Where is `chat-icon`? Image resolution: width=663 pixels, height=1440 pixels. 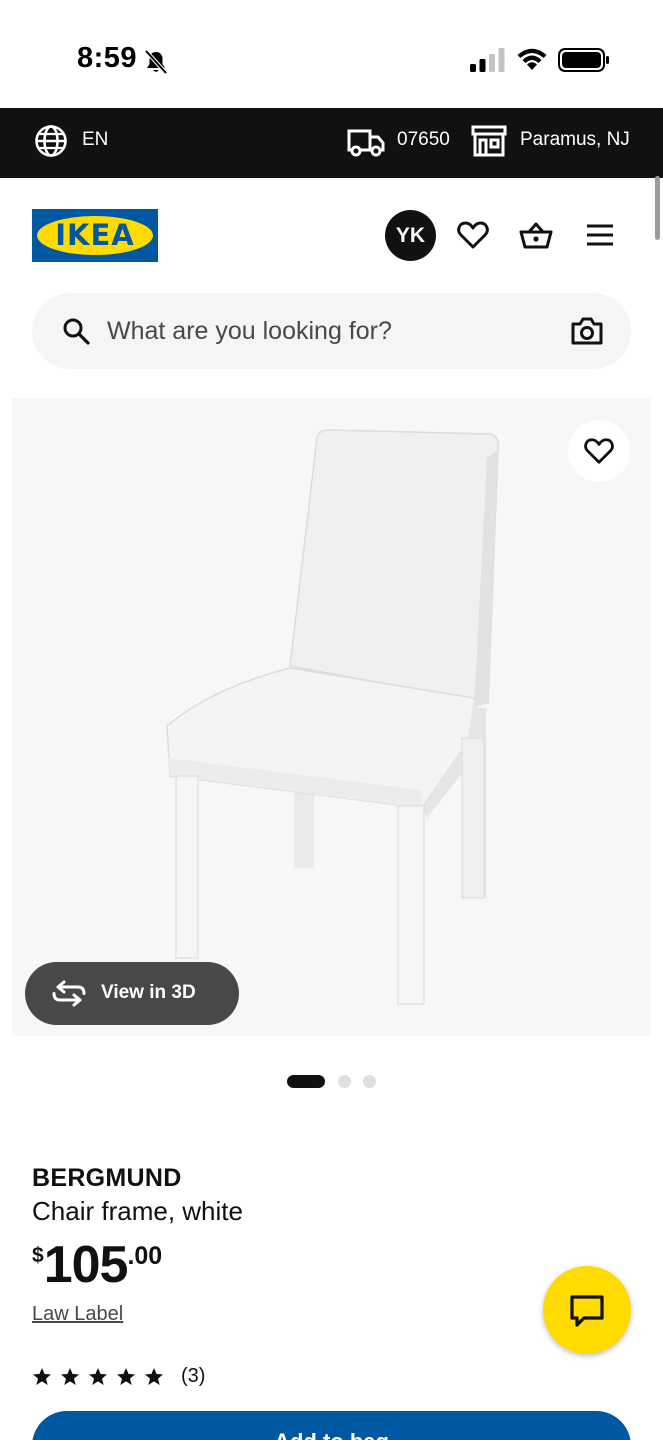
chat-icon is located at coordinates (587, 1311).